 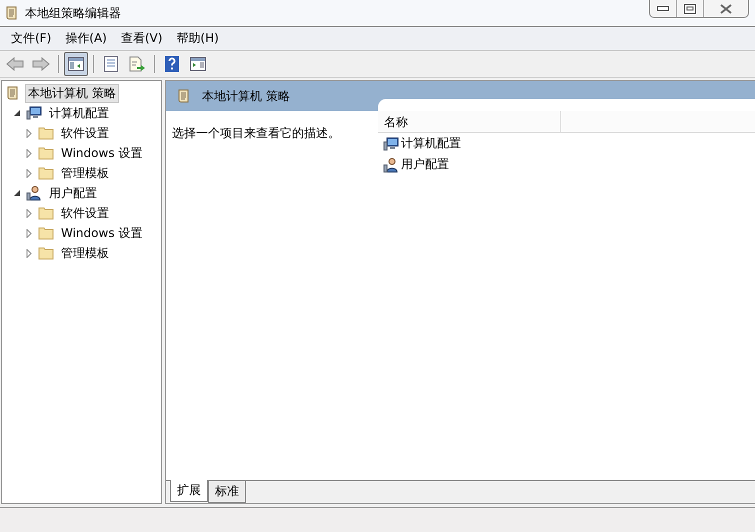 I want to click on menu-item: 查看(V), so click(x=142, y=38).